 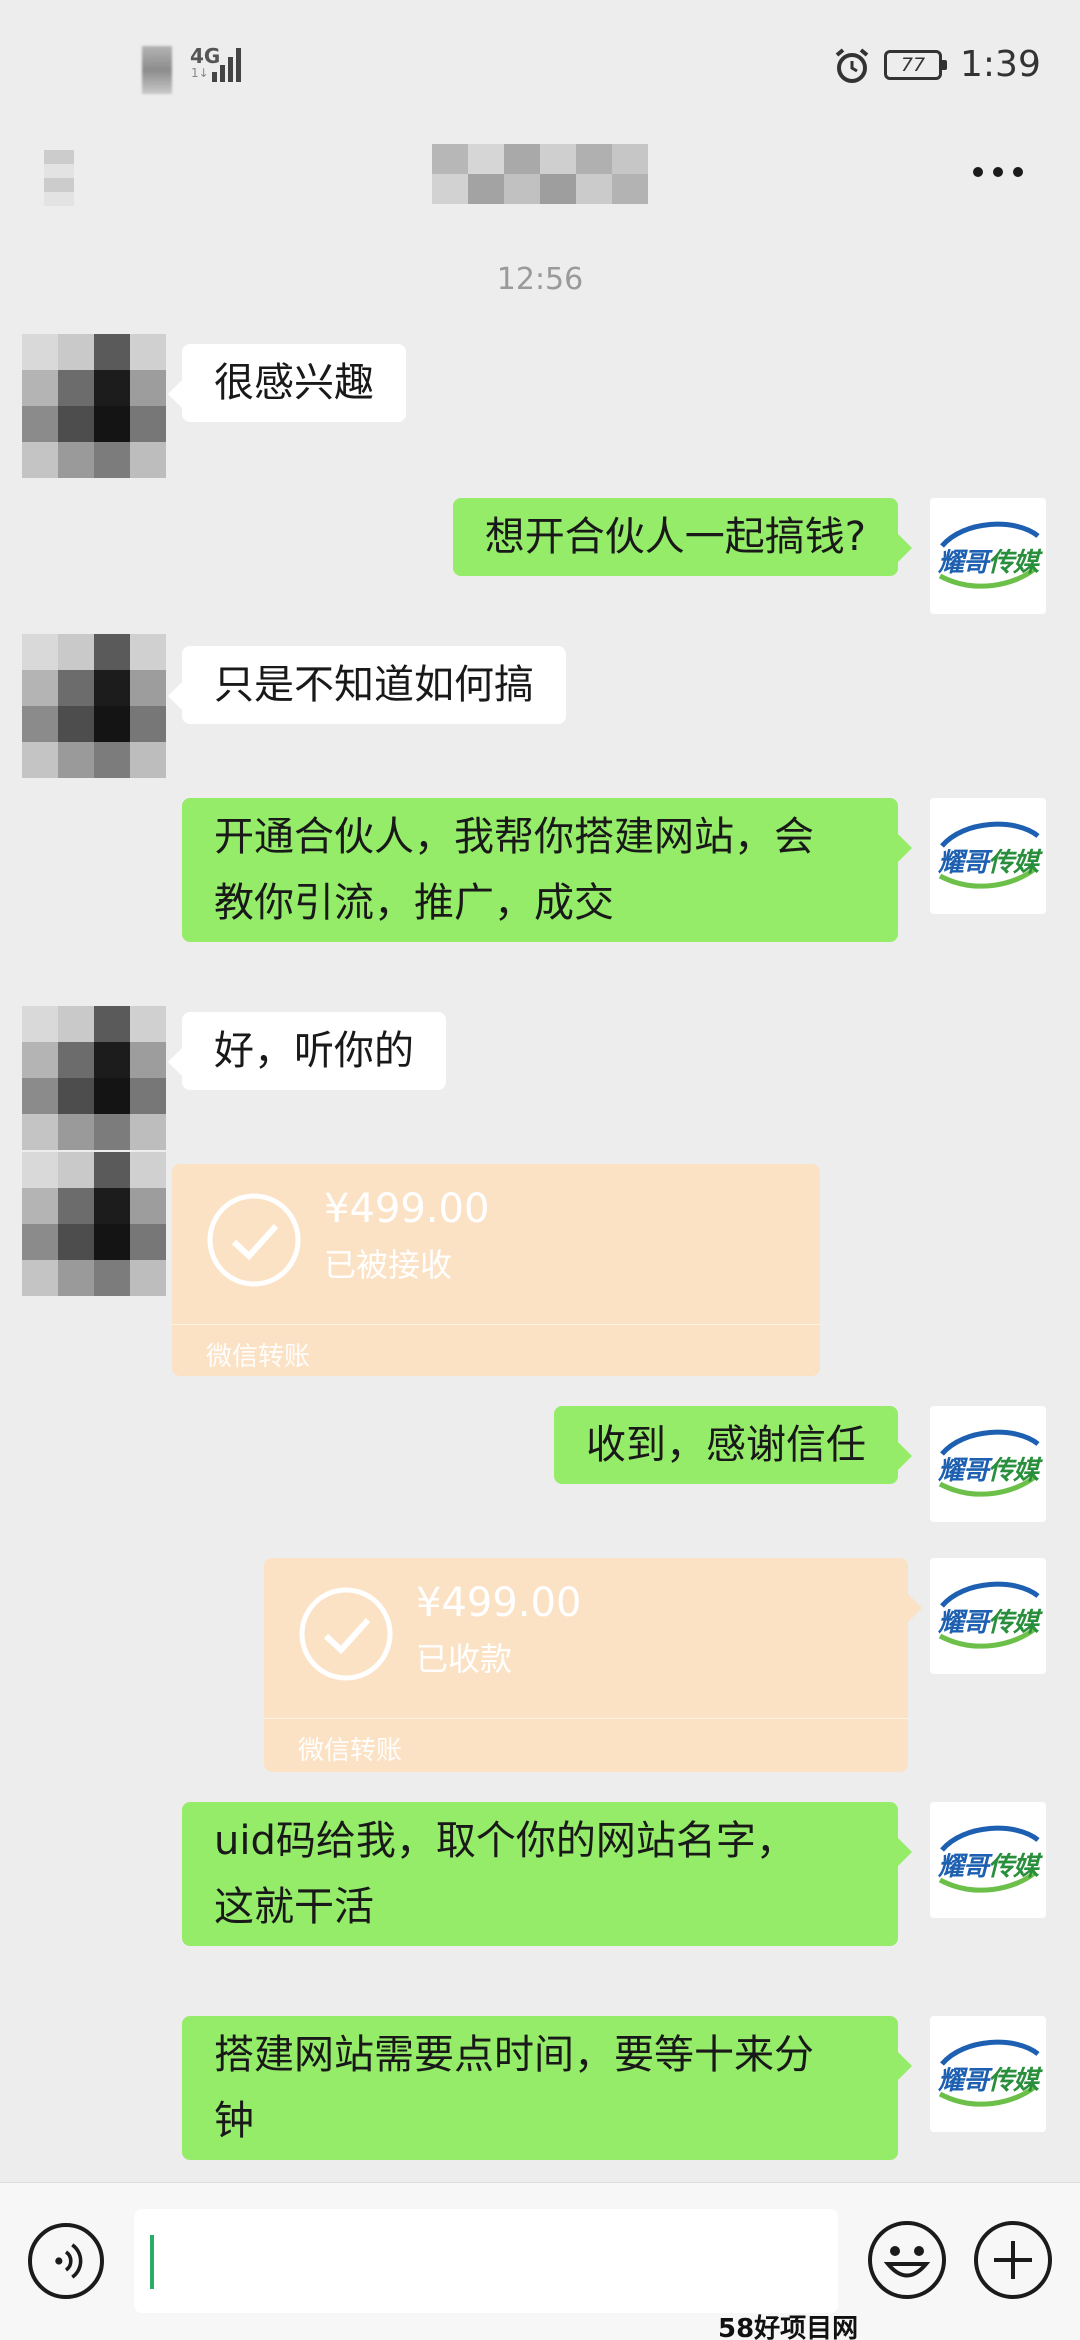 I want to click on message-text-line: uid码给我，取个你的网站名字，, so click(x=505, y=1841).